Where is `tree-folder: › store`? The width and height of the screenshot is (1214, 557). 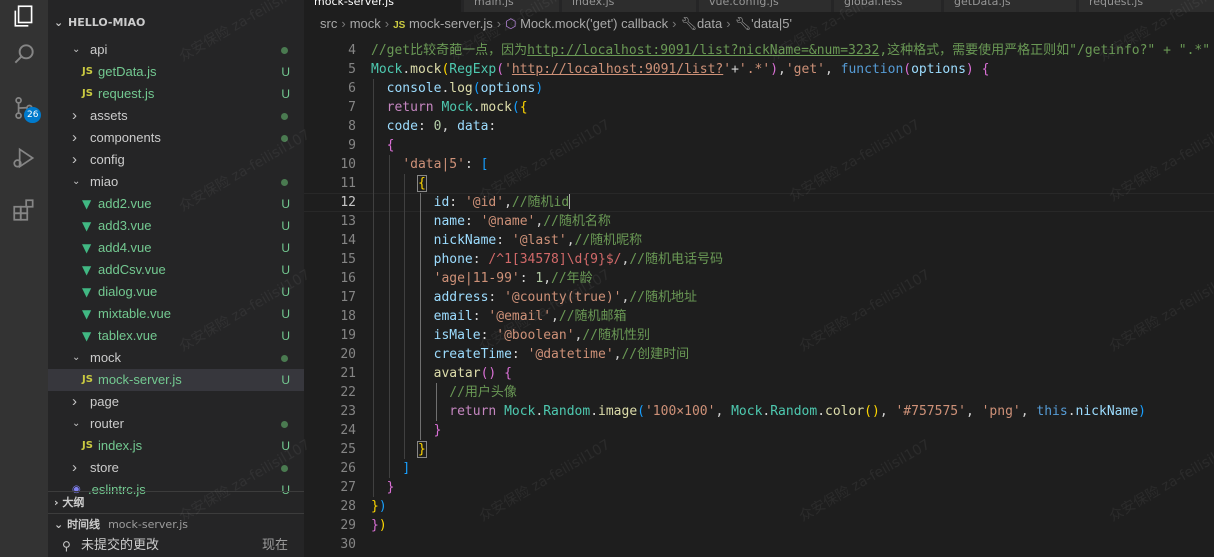
tree-folder: › store is located at coordinates (176, 468).